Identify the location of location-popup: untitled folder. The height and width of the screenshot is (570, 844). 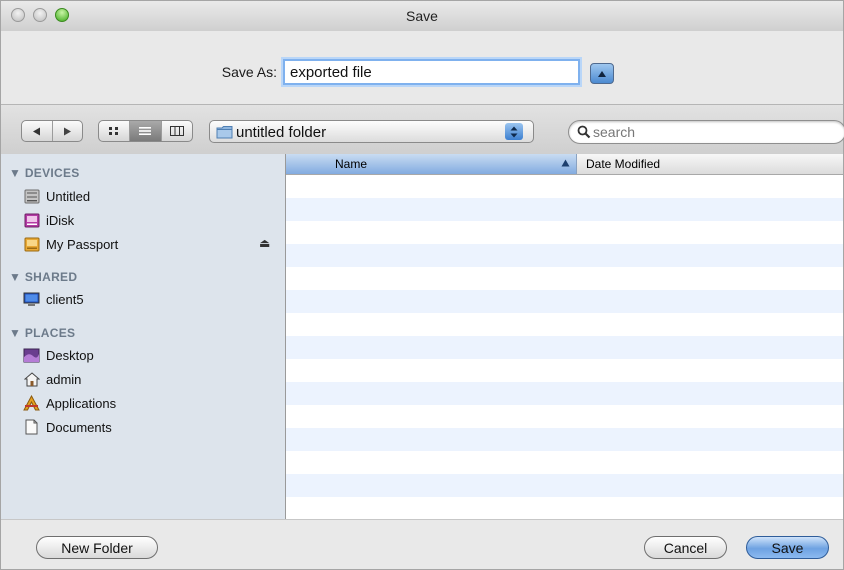
(371, 131).